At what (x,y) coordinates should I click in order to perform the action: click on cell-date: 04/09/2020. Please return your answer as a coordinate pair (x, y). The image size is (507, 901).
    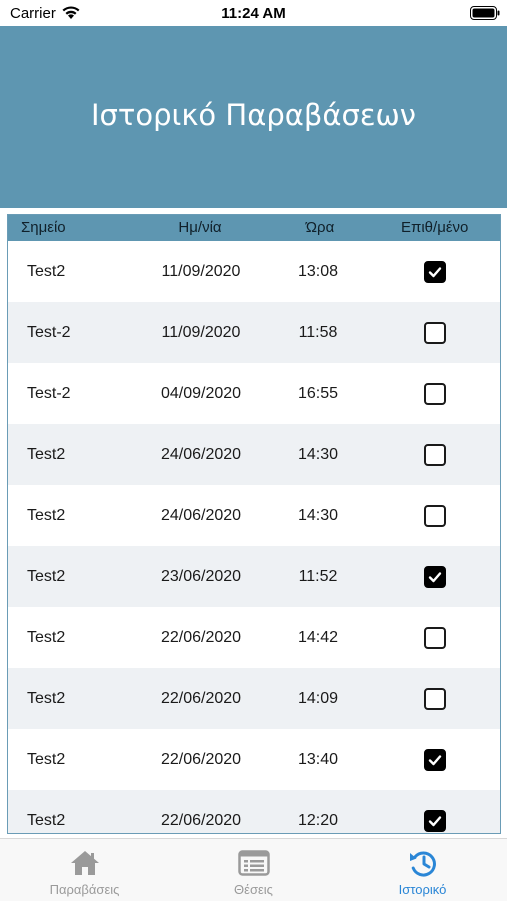
    Looking at the image, I should click on (201, 393).